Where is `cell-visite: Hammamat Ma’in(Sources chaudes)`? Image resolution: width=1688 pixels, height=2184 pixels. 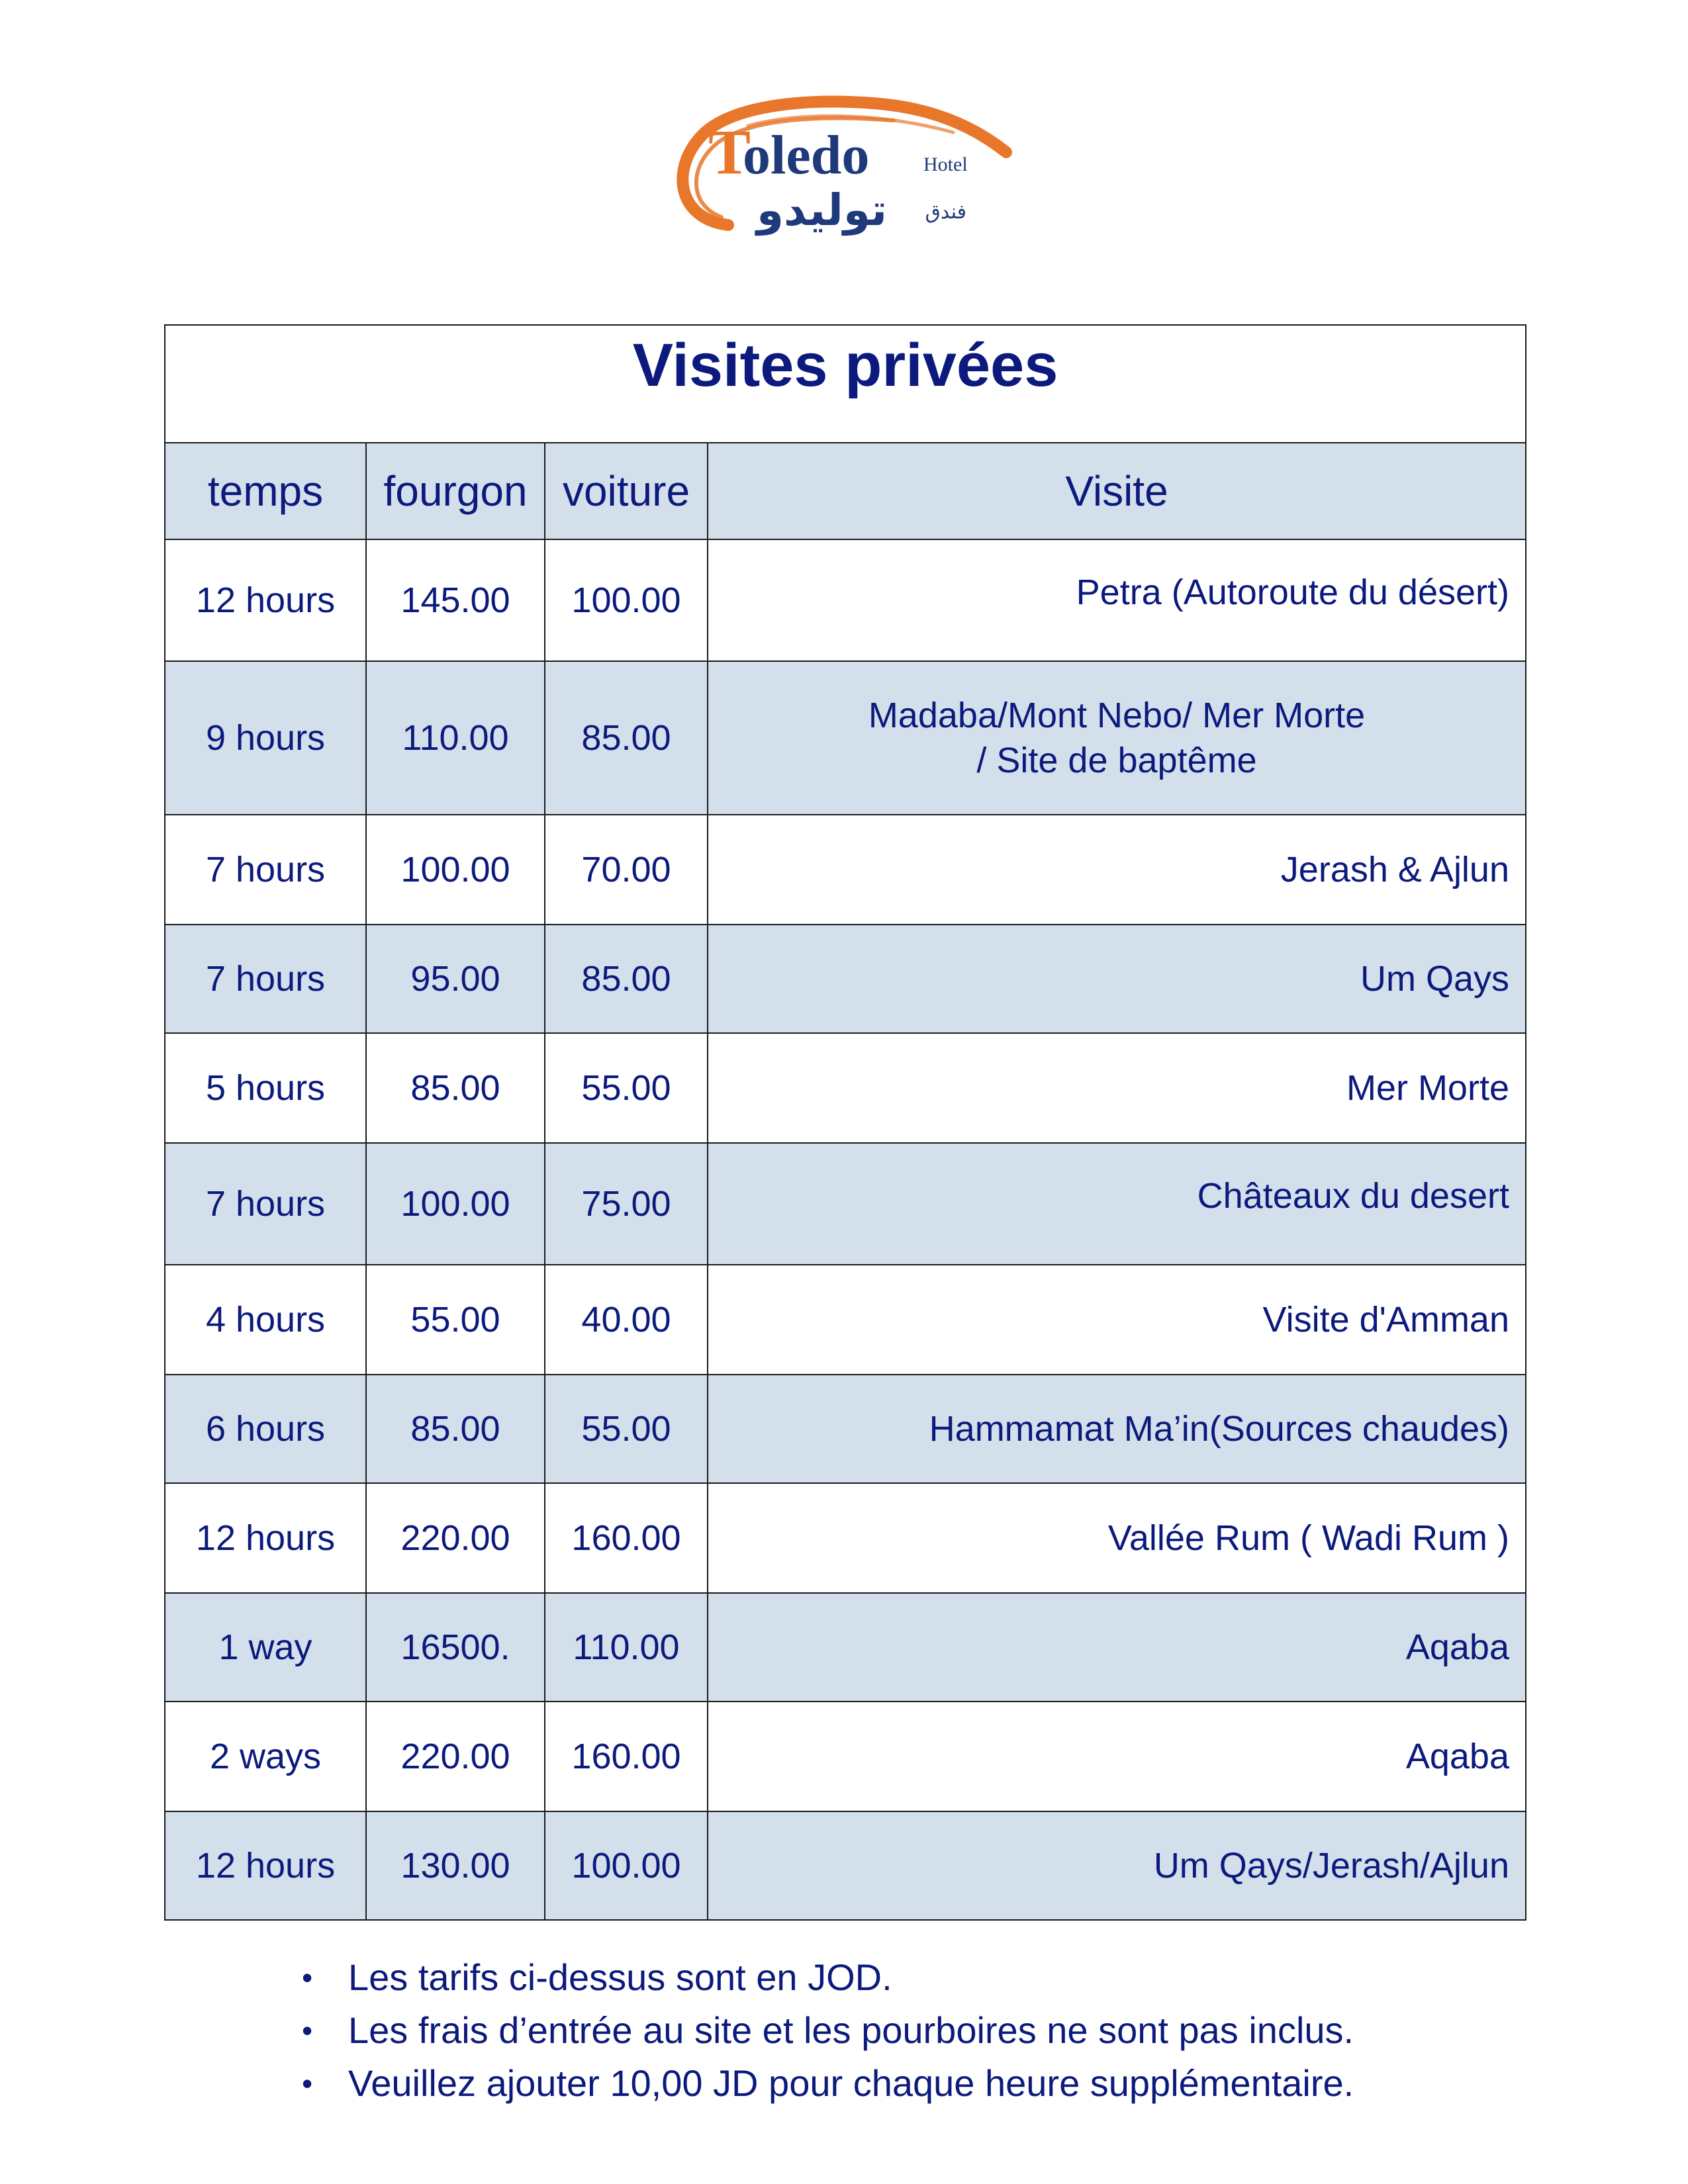 cell-visite: Hammamat Ma’in(Sources chaudes) is located at coordinates (1116, 1429).